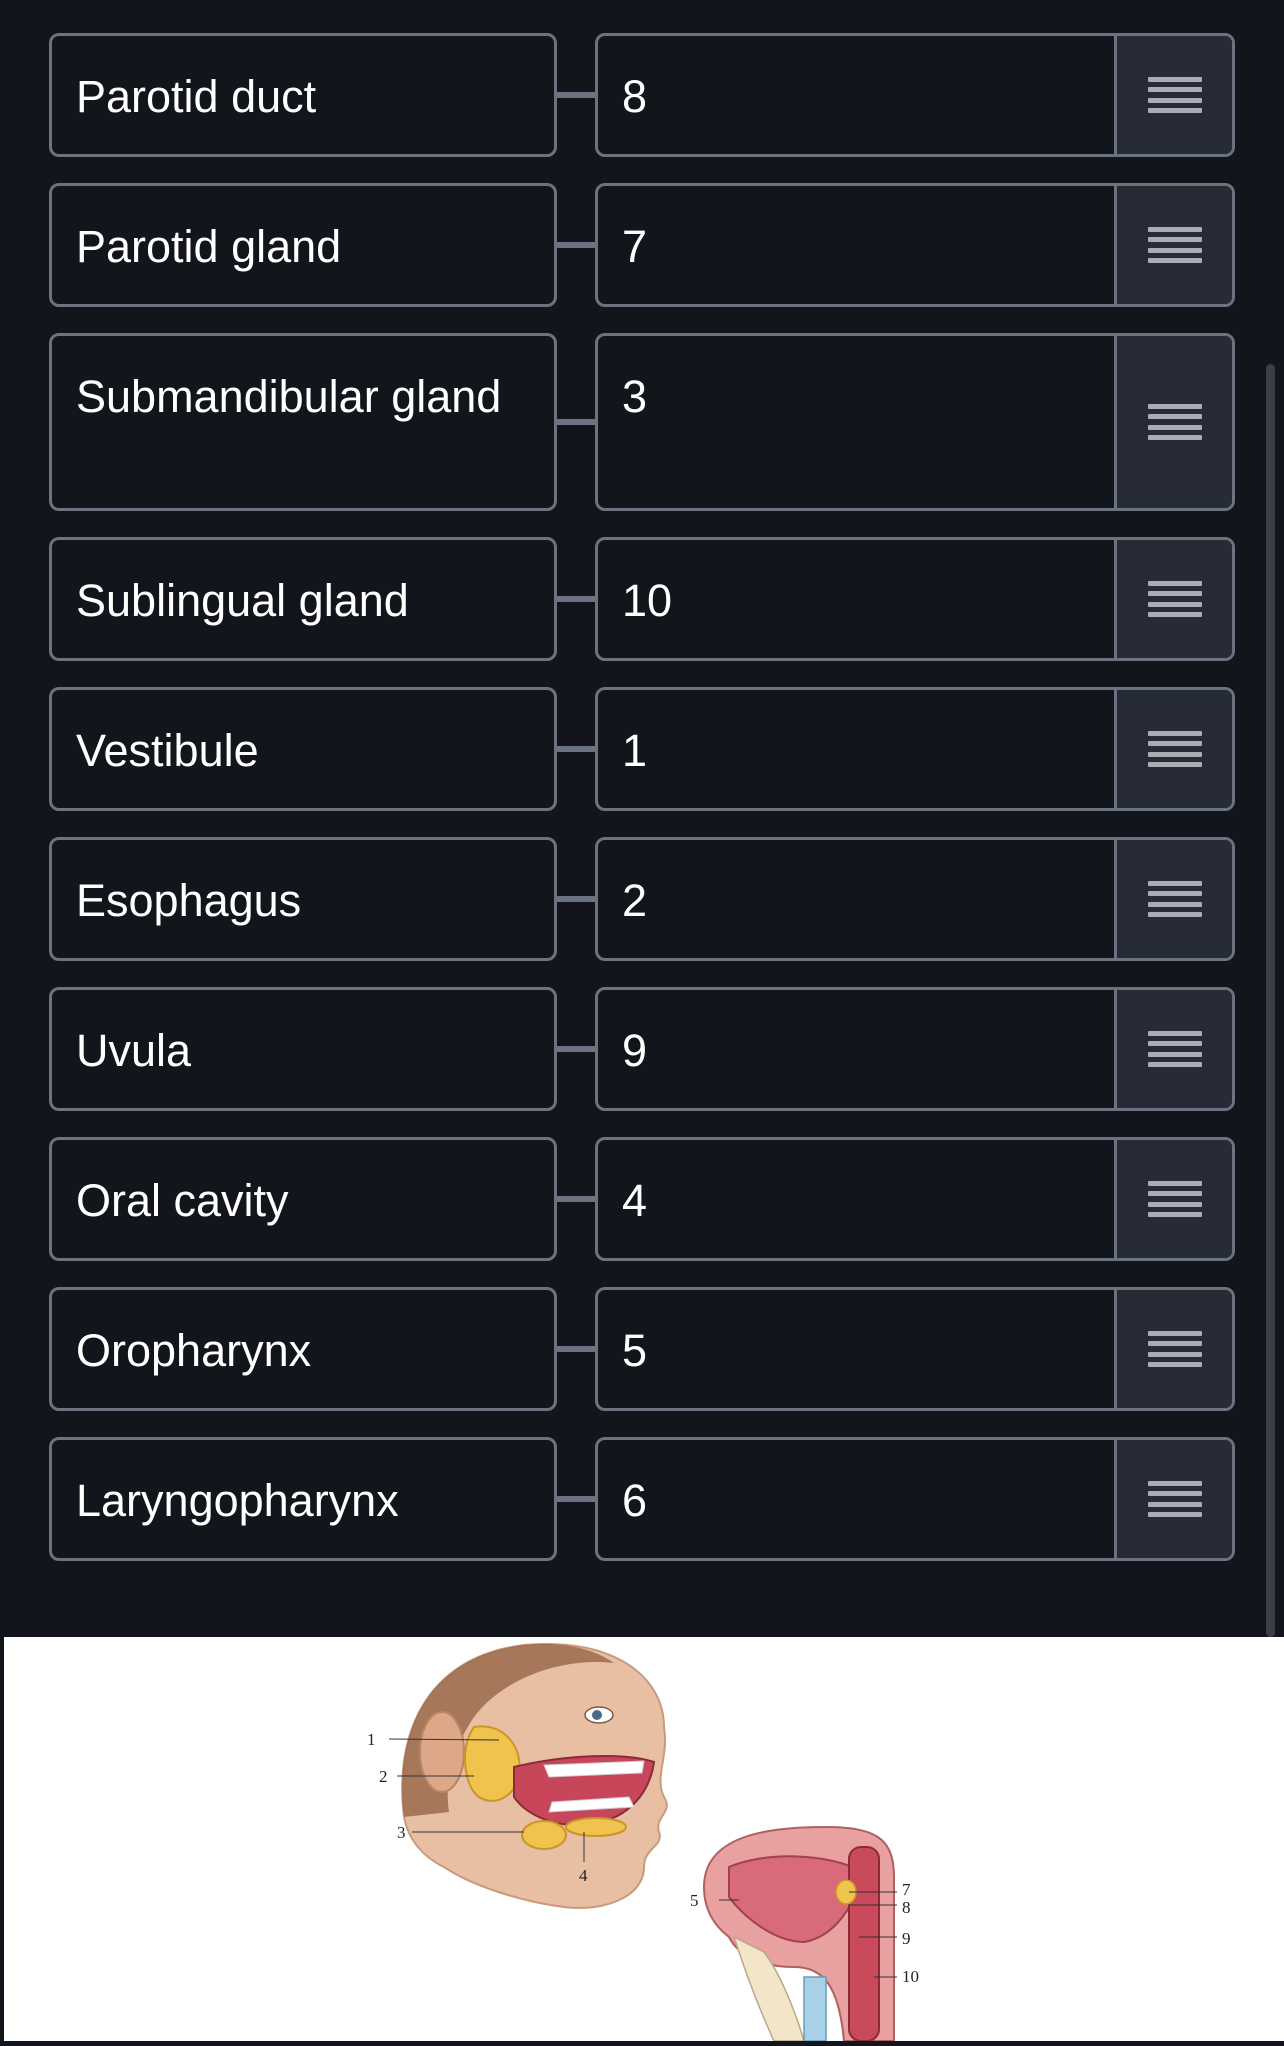 This screenshot has height=2046, width=1284. Describe the element at coordinates (635, 96) in the screenshot. I see `answer-value: 8` at that location.